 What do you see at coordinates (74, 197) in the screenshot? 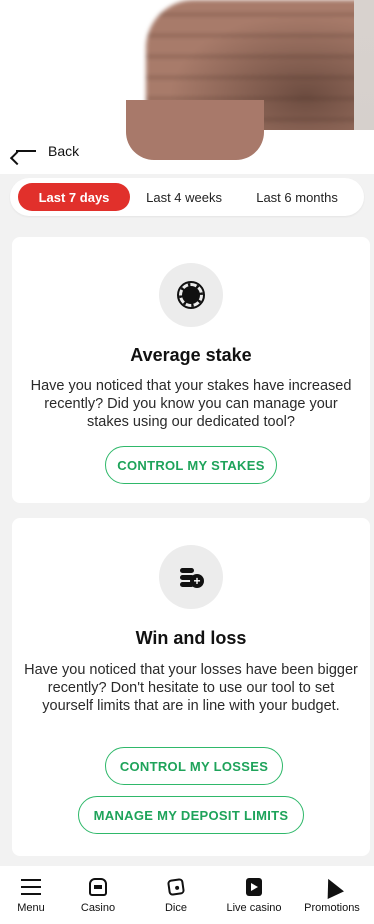
I see `tab-last-7-days: Last 7 days` at bounding box center [74, 197].